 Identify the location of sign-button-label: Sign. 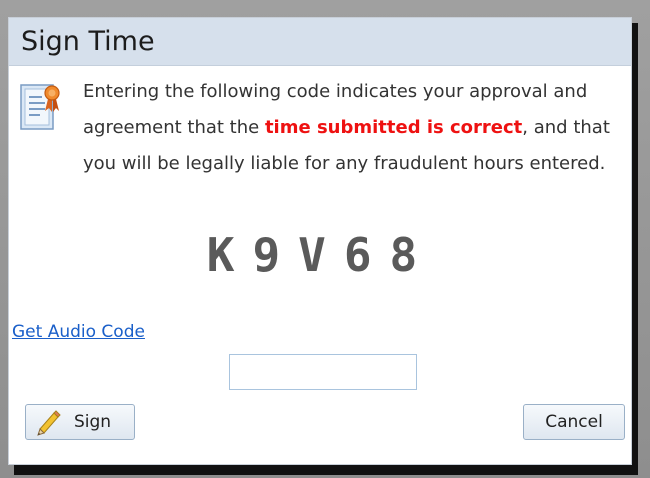
(93, 422).